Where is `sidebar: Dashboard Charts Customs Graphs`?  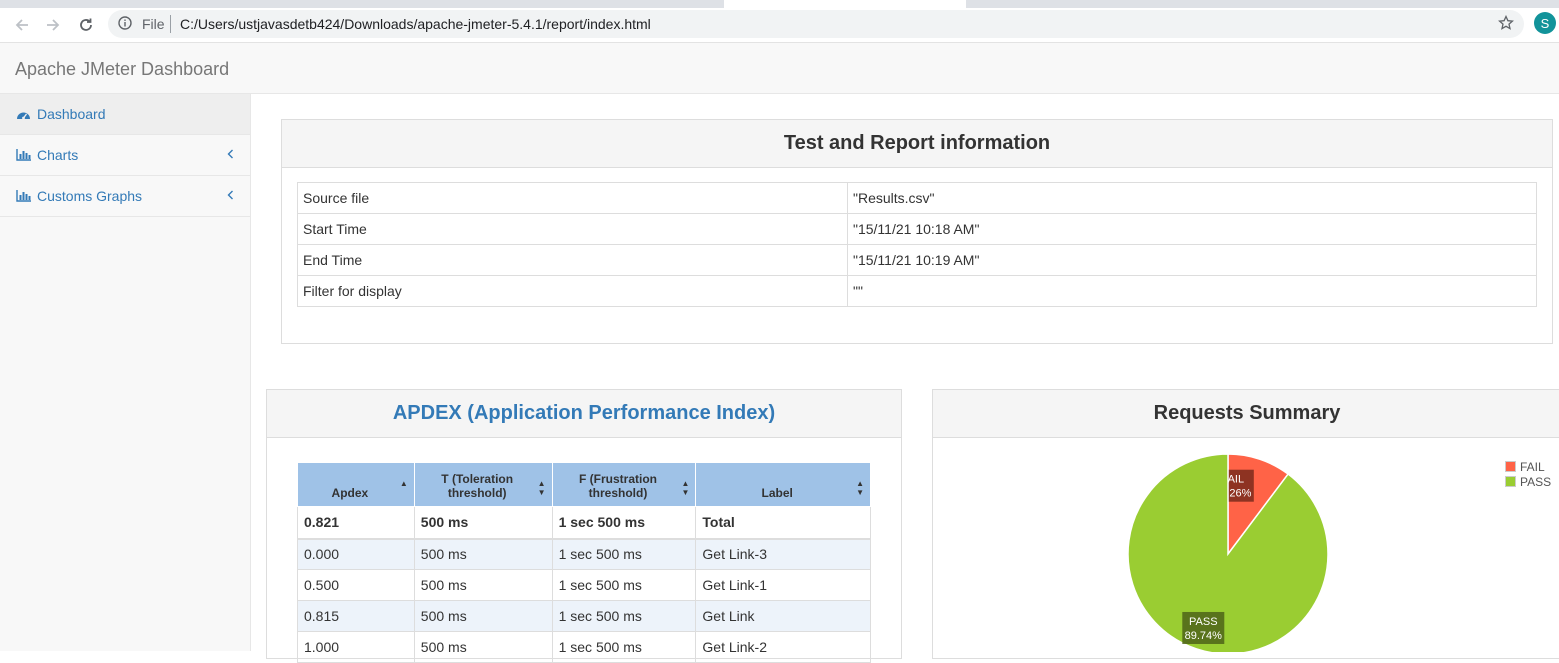 sidebar: Dashboard Charts Customs Graphs is located at coordinates (125, 372).